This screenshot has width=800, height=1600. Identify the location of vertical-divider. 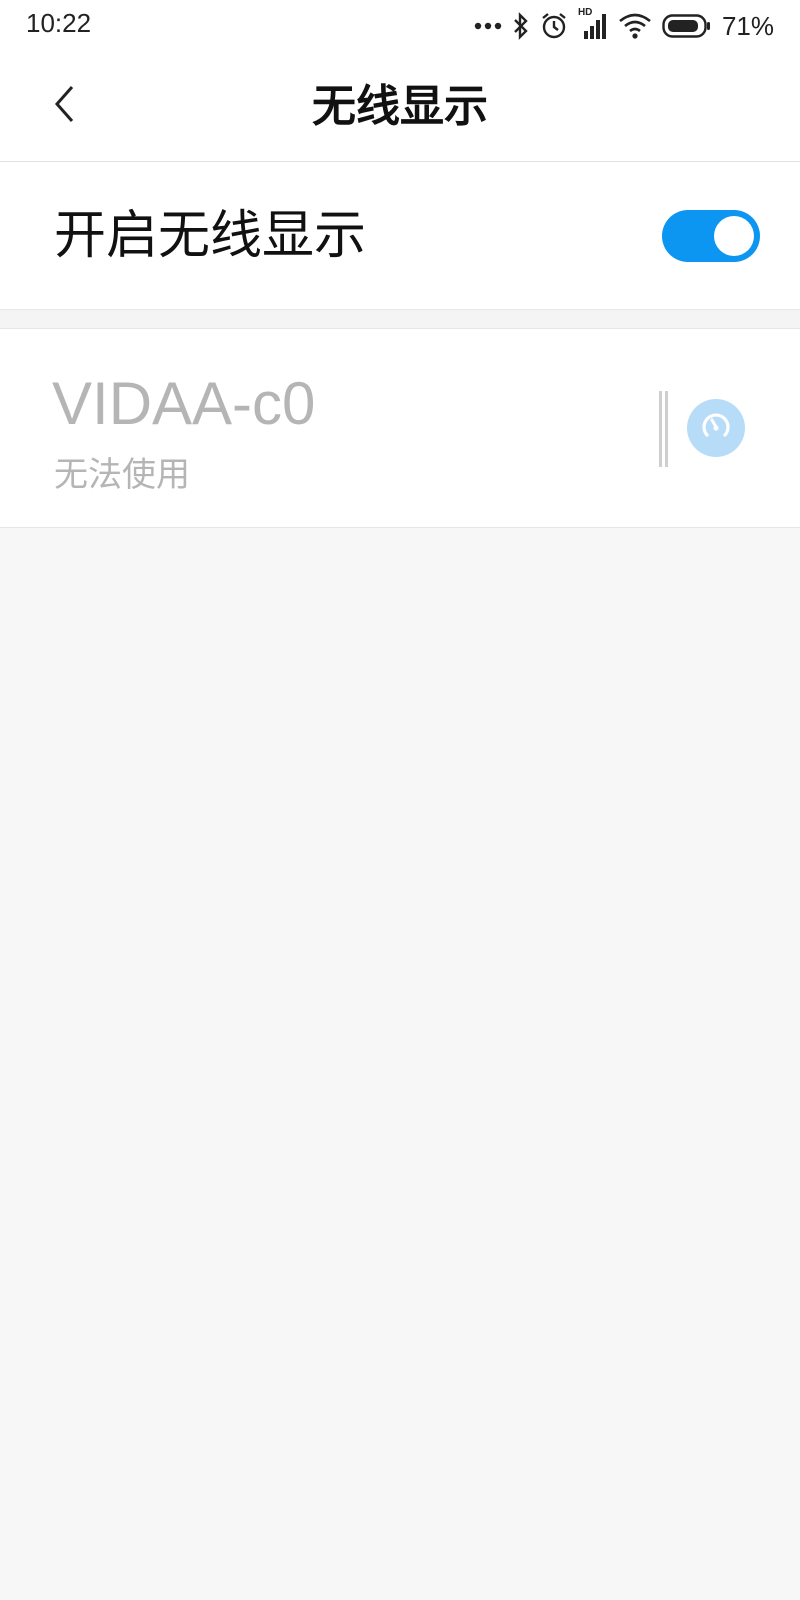
(664, 429).